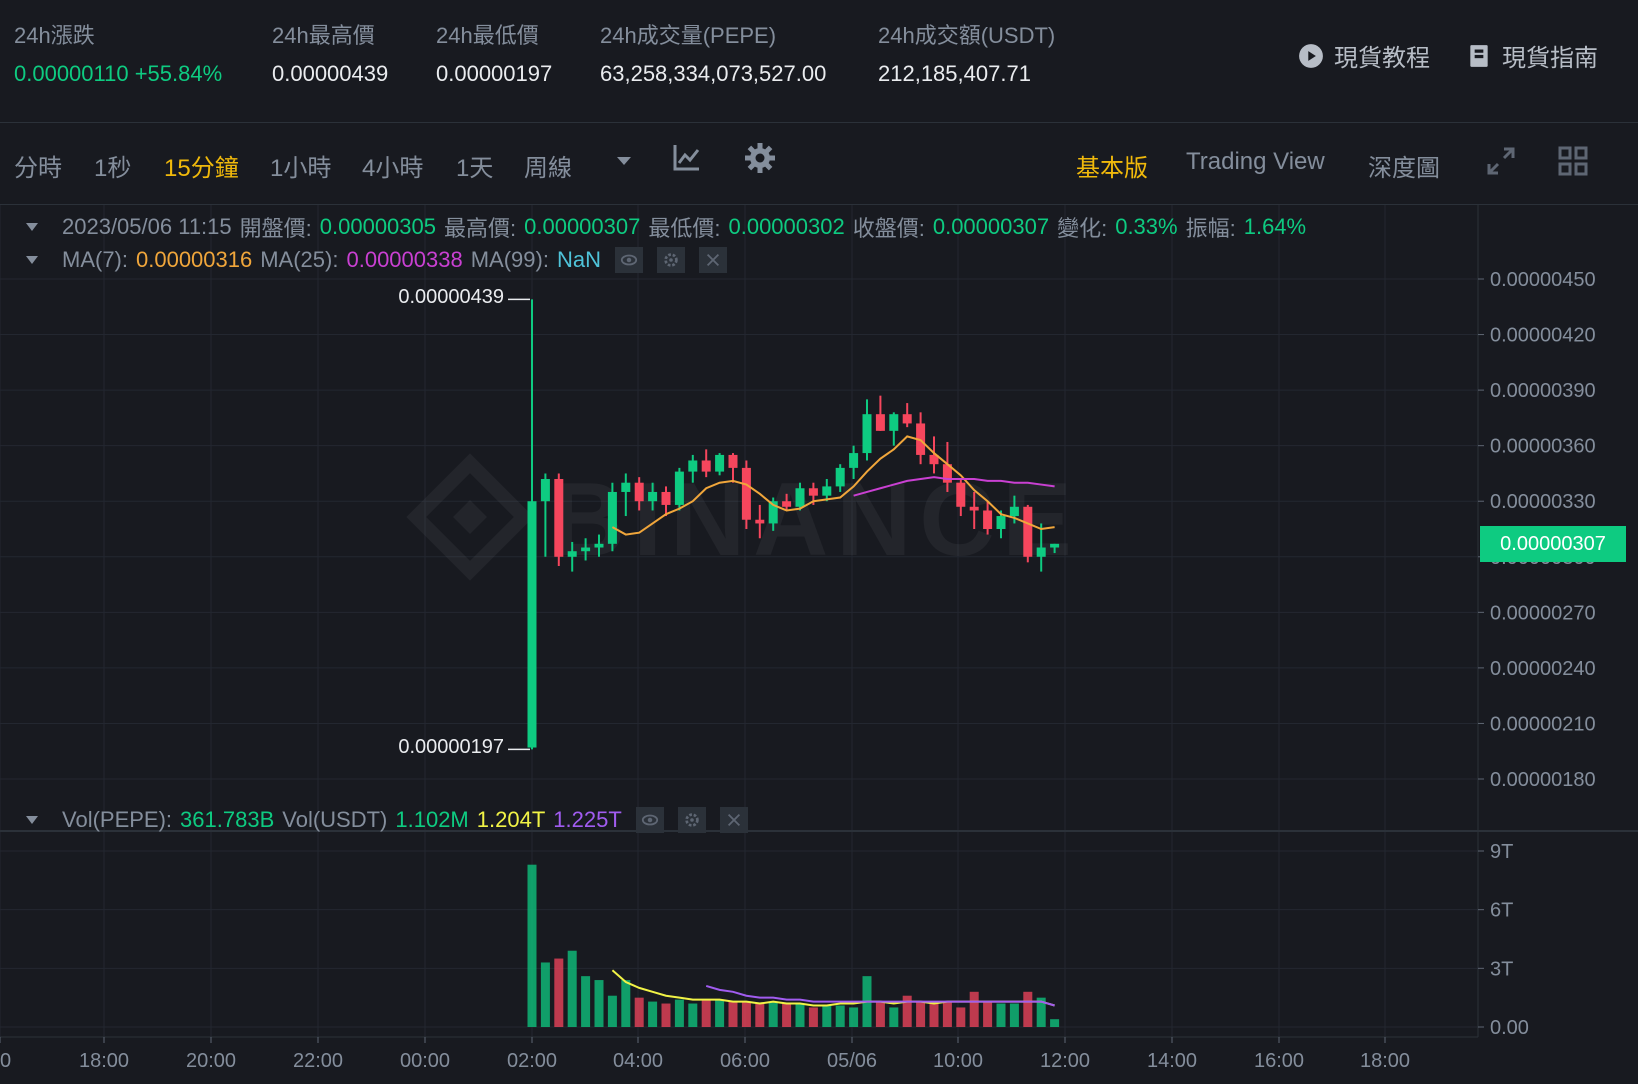 Image resolution: width=1638 pixels, height=1084 pixels. I want to click on time-tick-label: 10:00, so click(958, 1061).